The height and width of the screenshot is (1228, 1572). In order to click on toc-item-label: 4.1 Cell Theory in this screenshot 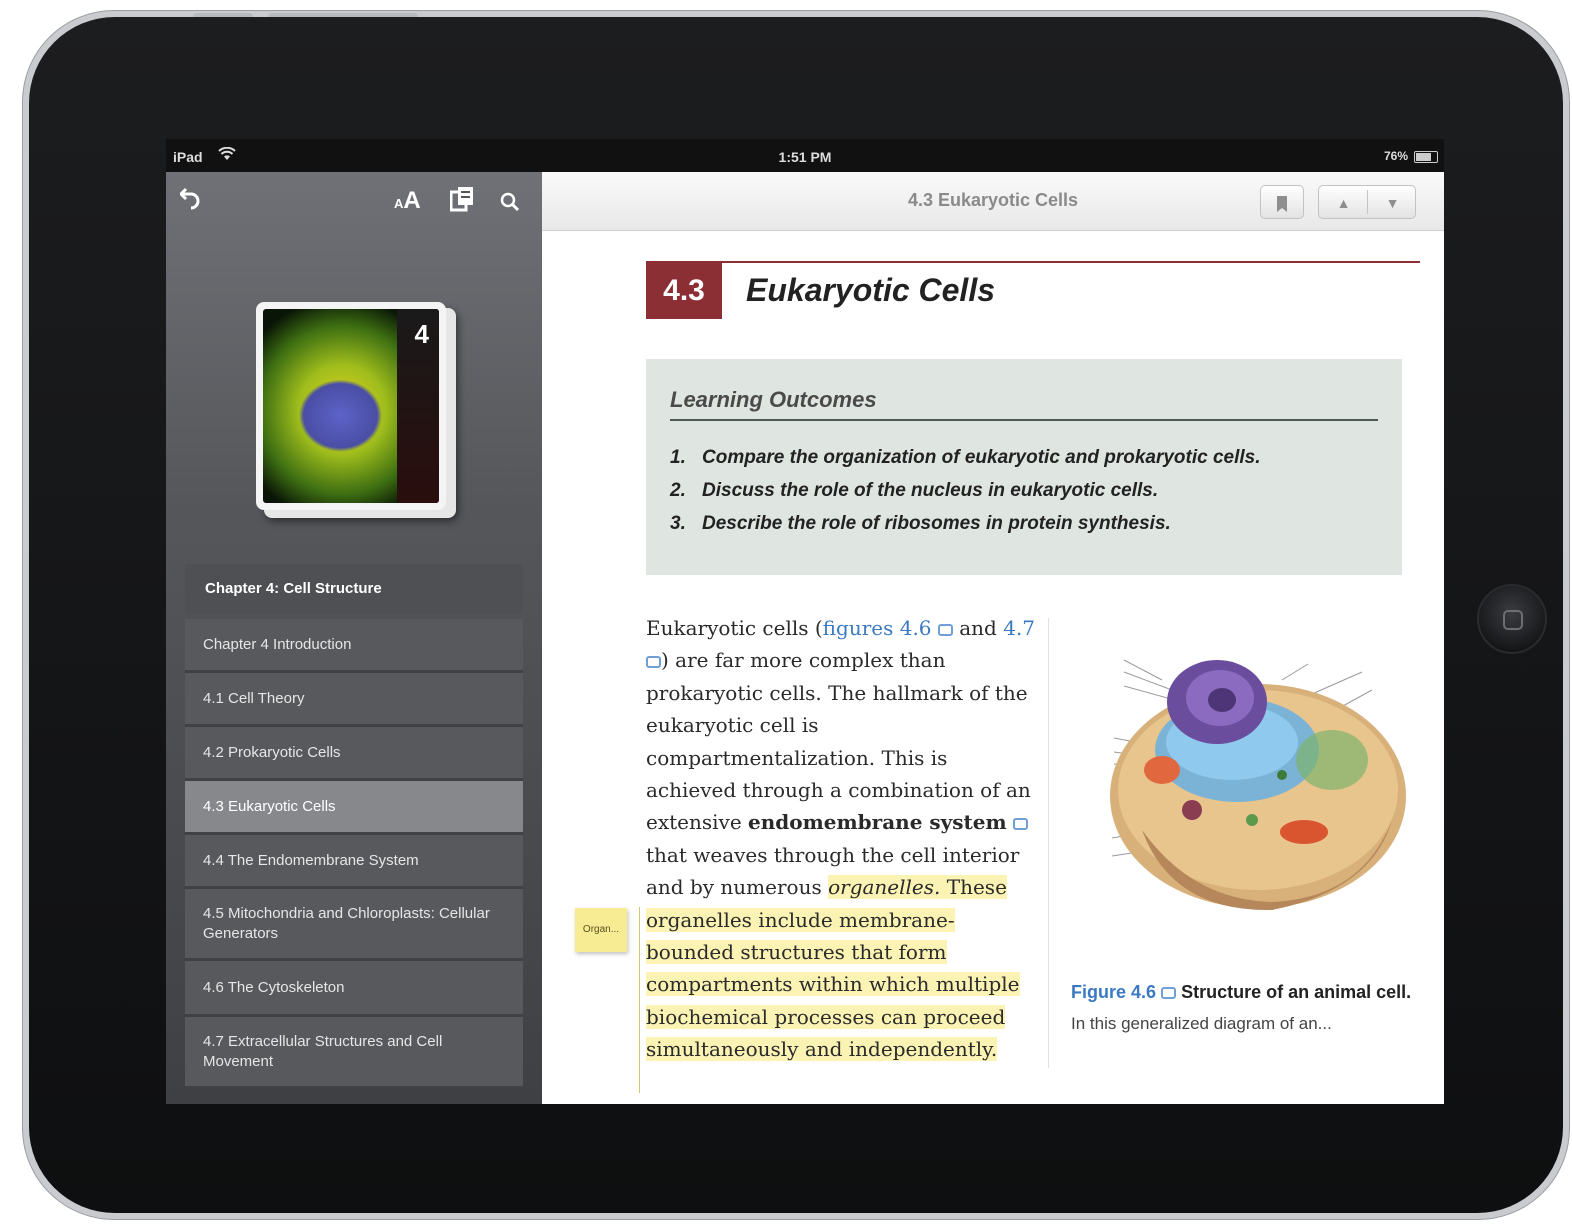, I will do `click(254, 698)`.